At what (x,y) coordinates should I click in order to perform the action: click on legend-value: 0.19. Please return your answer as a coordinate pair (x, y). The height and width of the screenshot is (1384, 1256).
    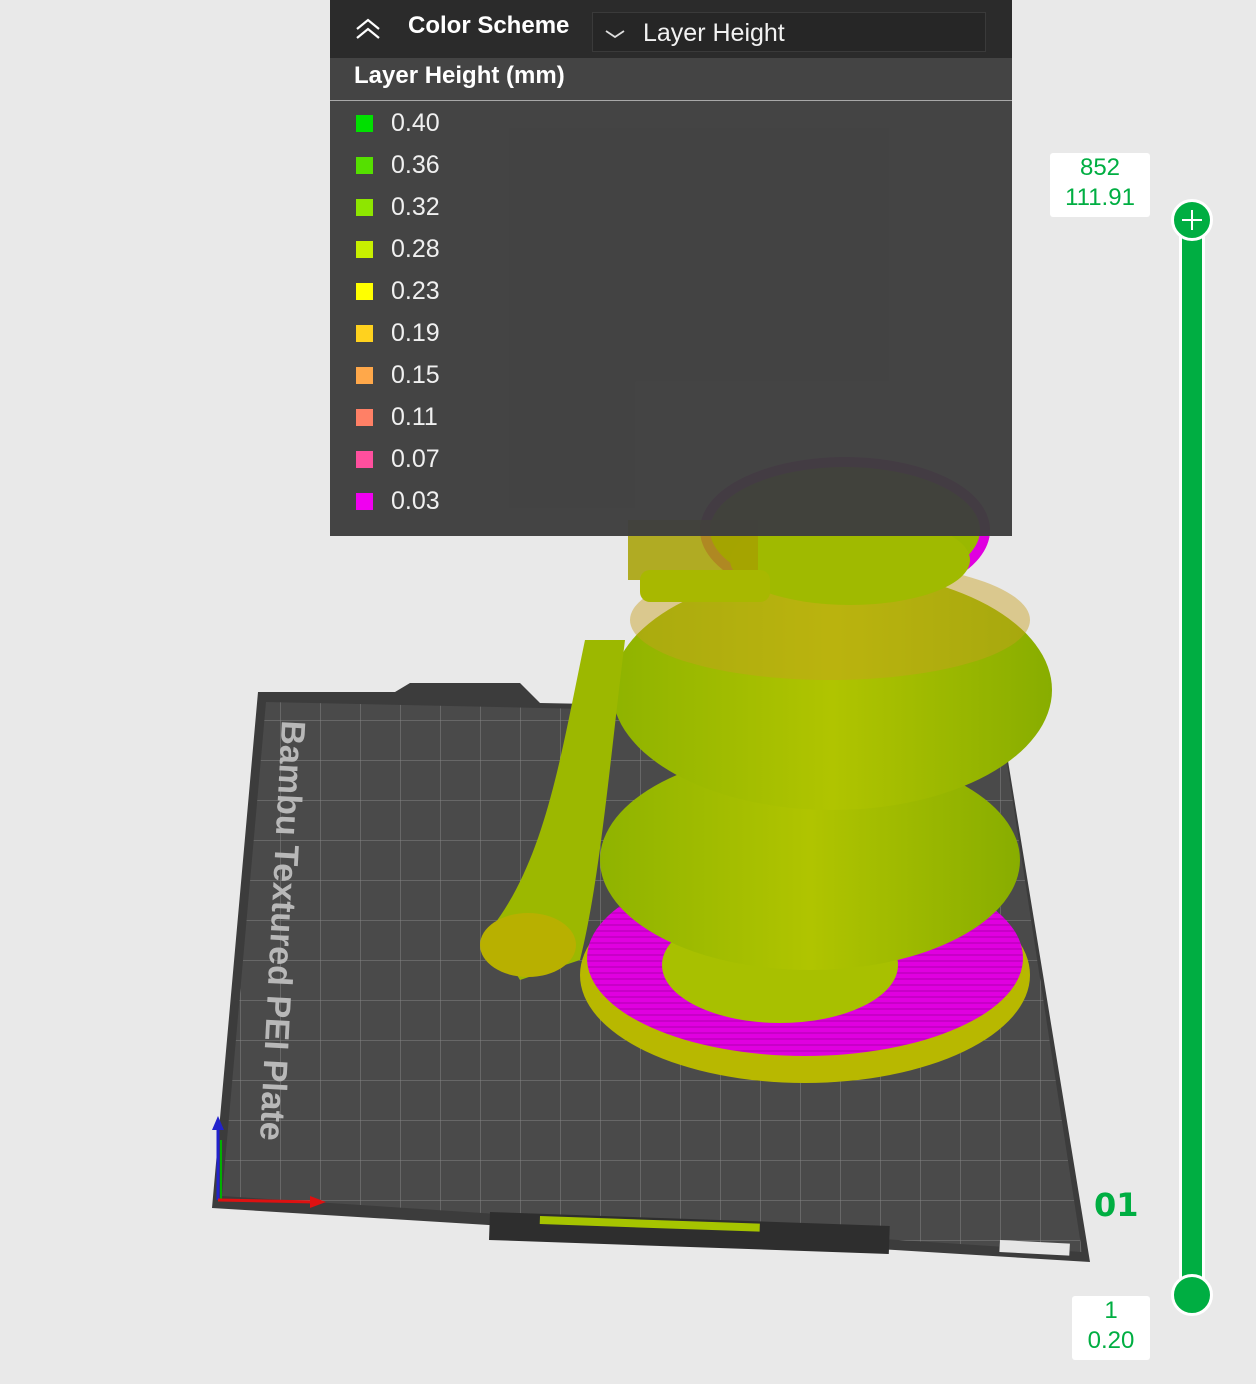
    Looking at the image, I should click on (415, 333).